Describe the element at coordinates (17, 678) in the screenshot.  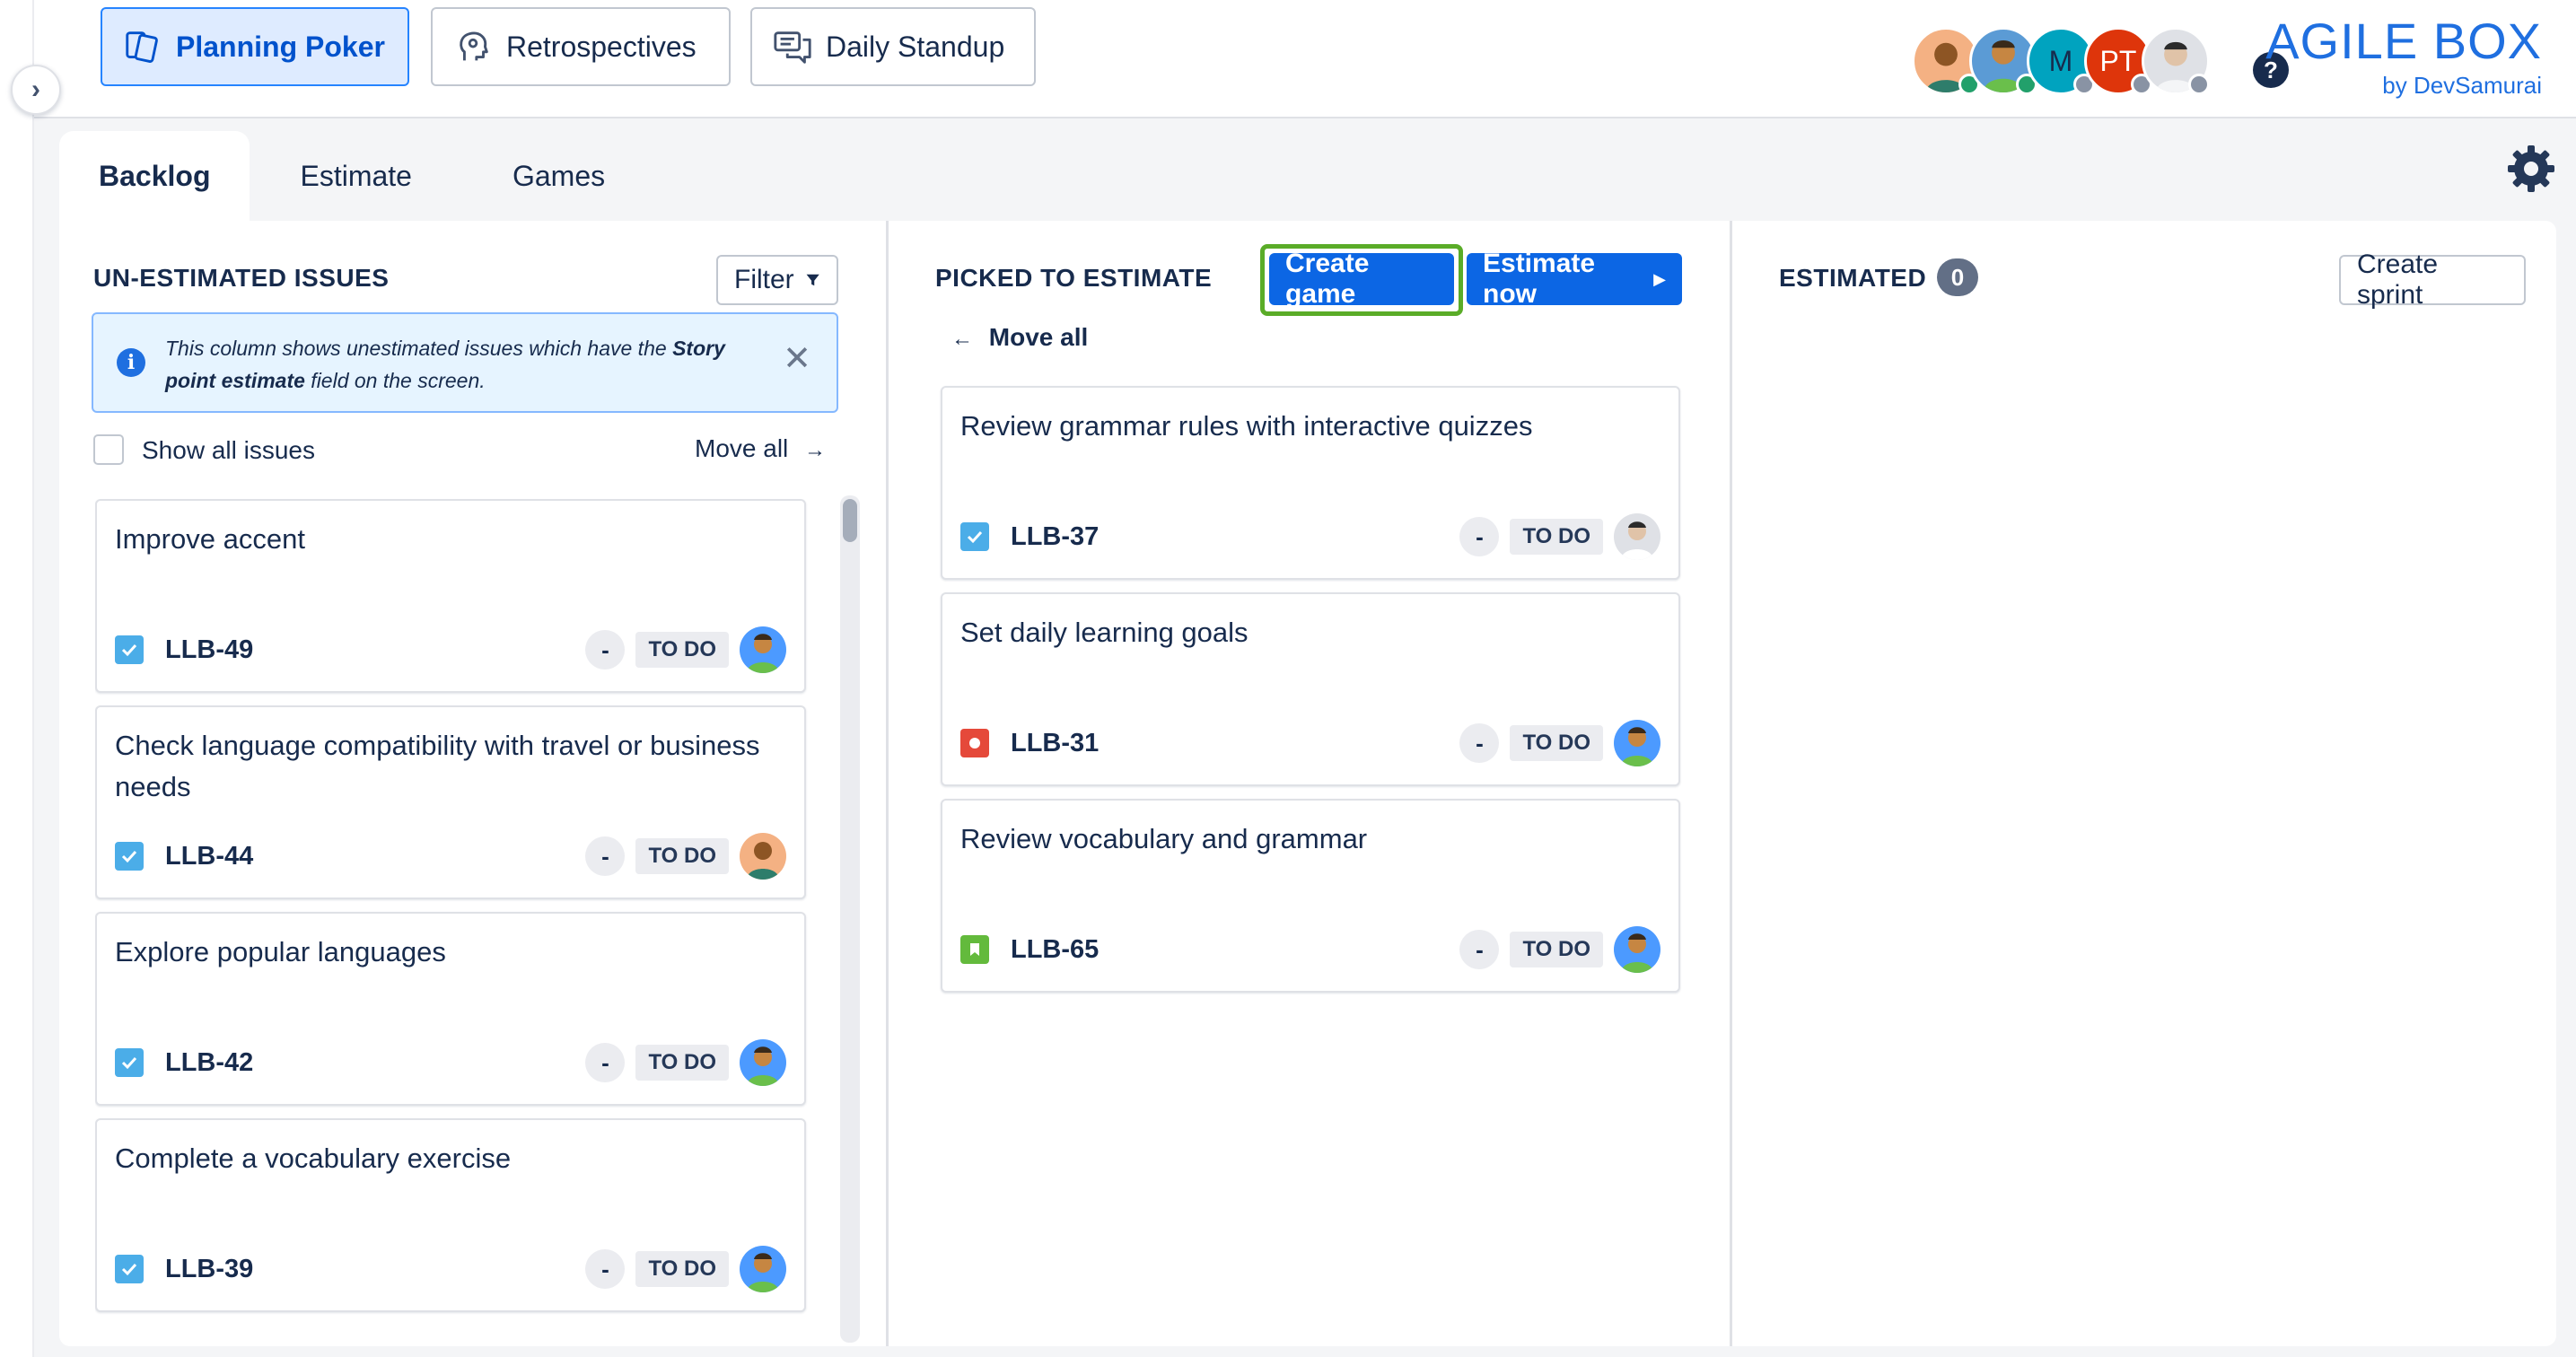
I see `left-strip` at that location.